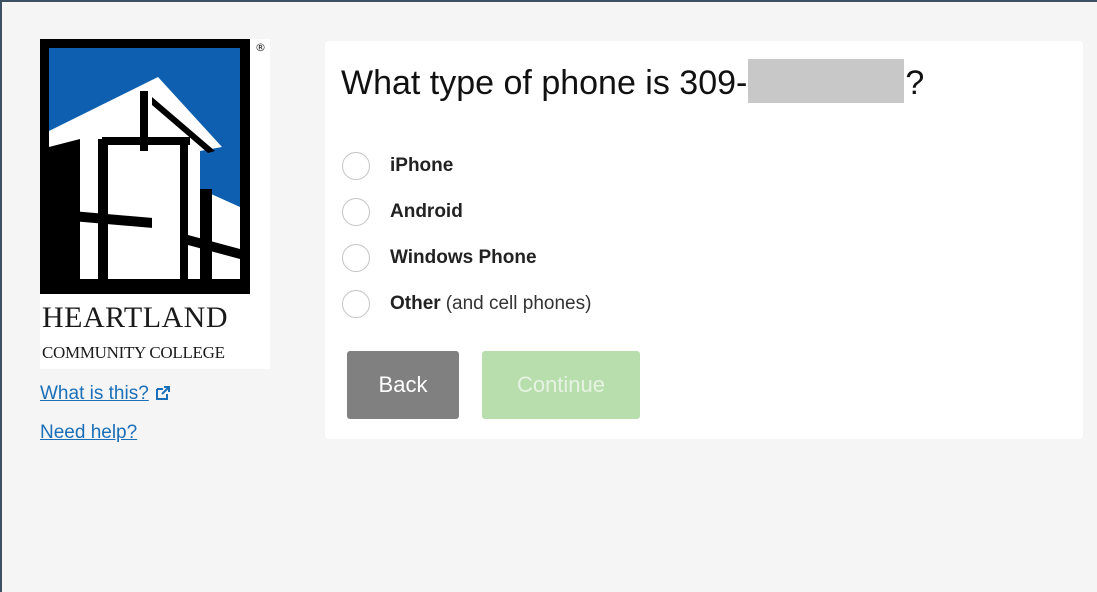  What do you see at coordinates (518, 303) in the screenshot?
I see `option-note-other: (and cell phones)` at bounding box center [518, 303].